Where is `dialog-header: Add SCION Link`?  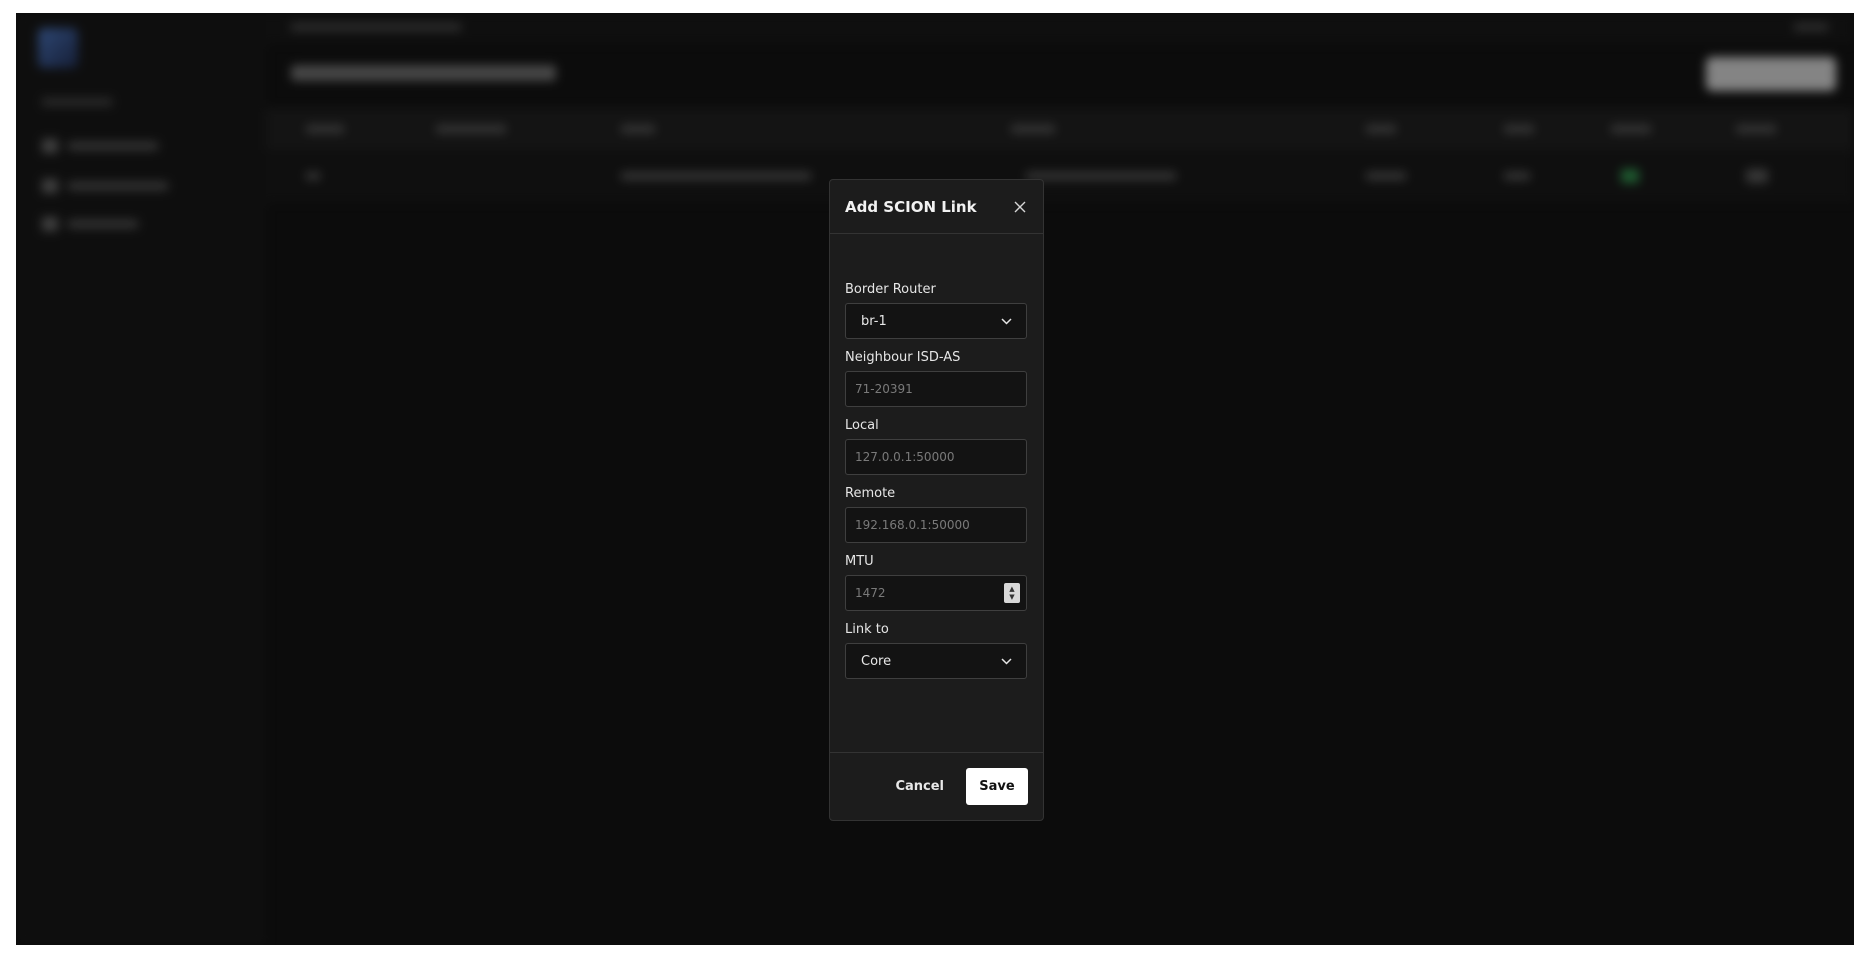
dialog-header: Add SCION Link is located at coordinates (936, 207).